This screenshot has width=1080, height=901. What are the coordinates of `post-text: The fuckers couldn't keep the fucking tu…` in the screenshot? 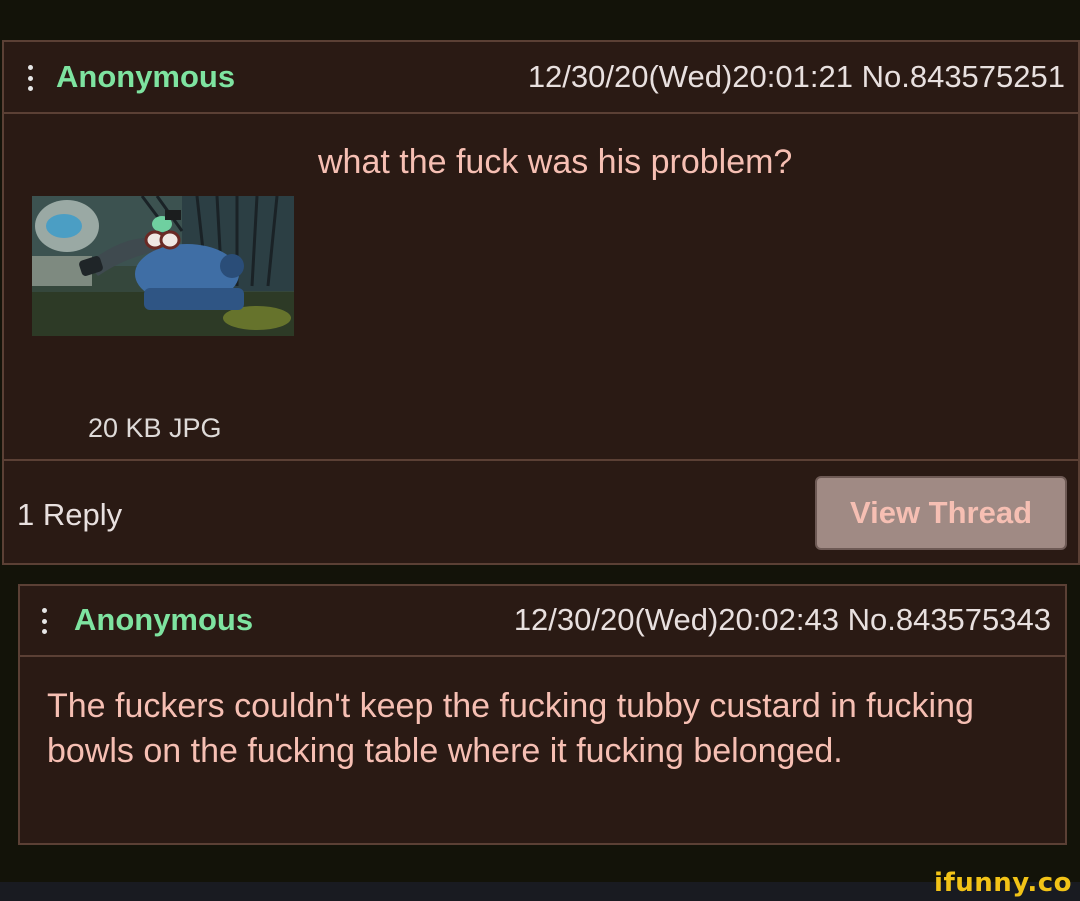 It's located at (510, 728).